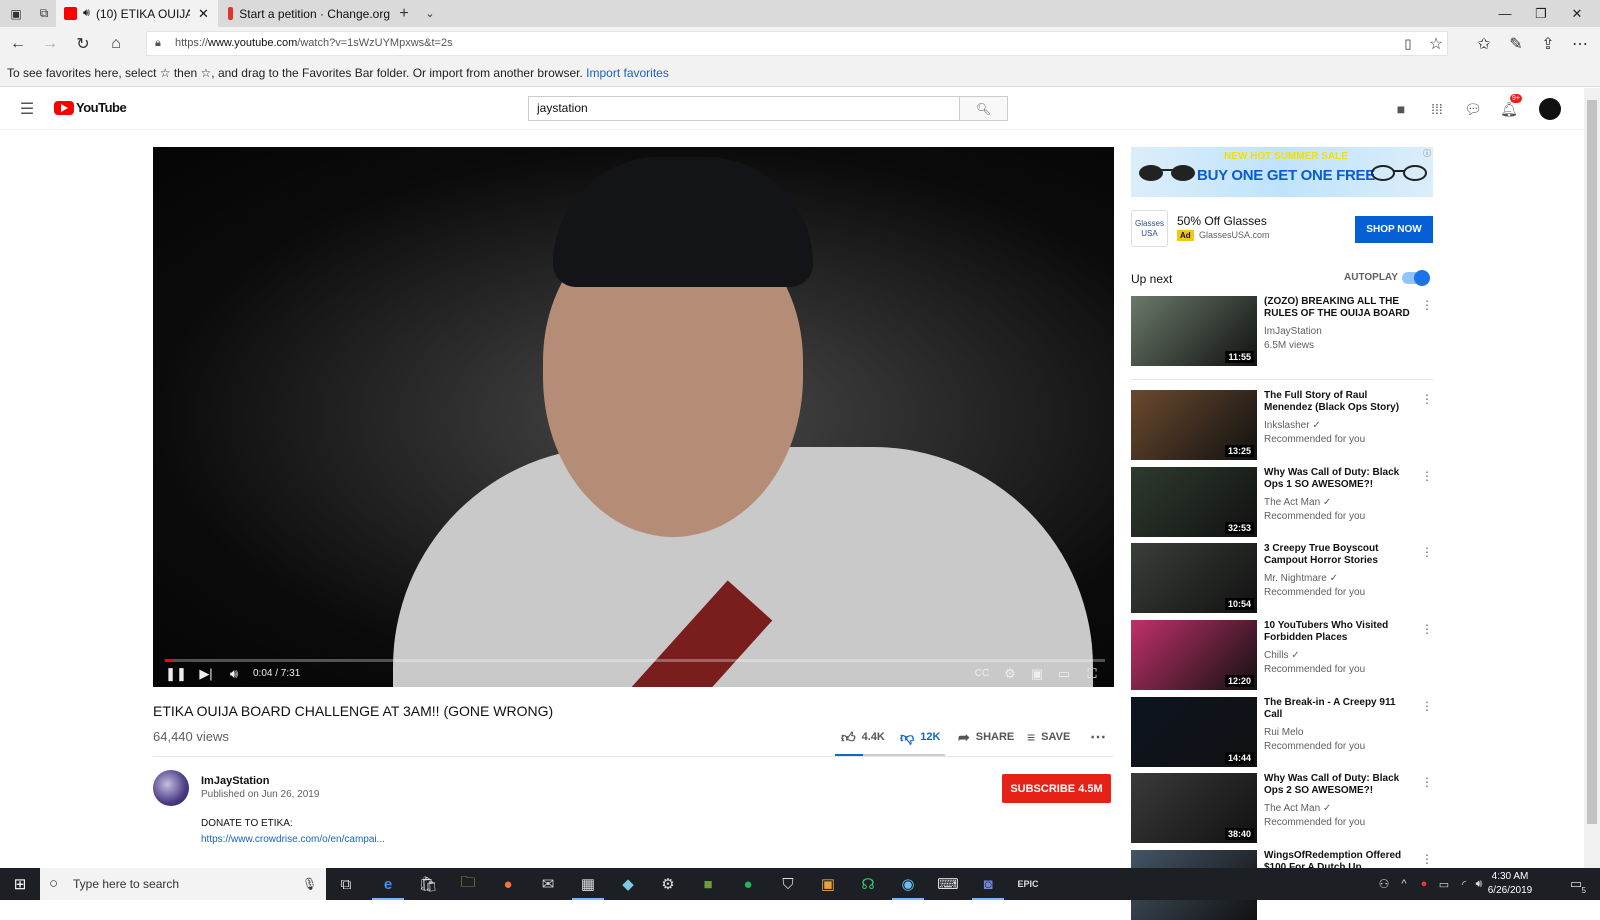 The height and width of the screenshot is (920, 1600). I want to click on save-button: ≡ SAVE, so click(1048, 737).